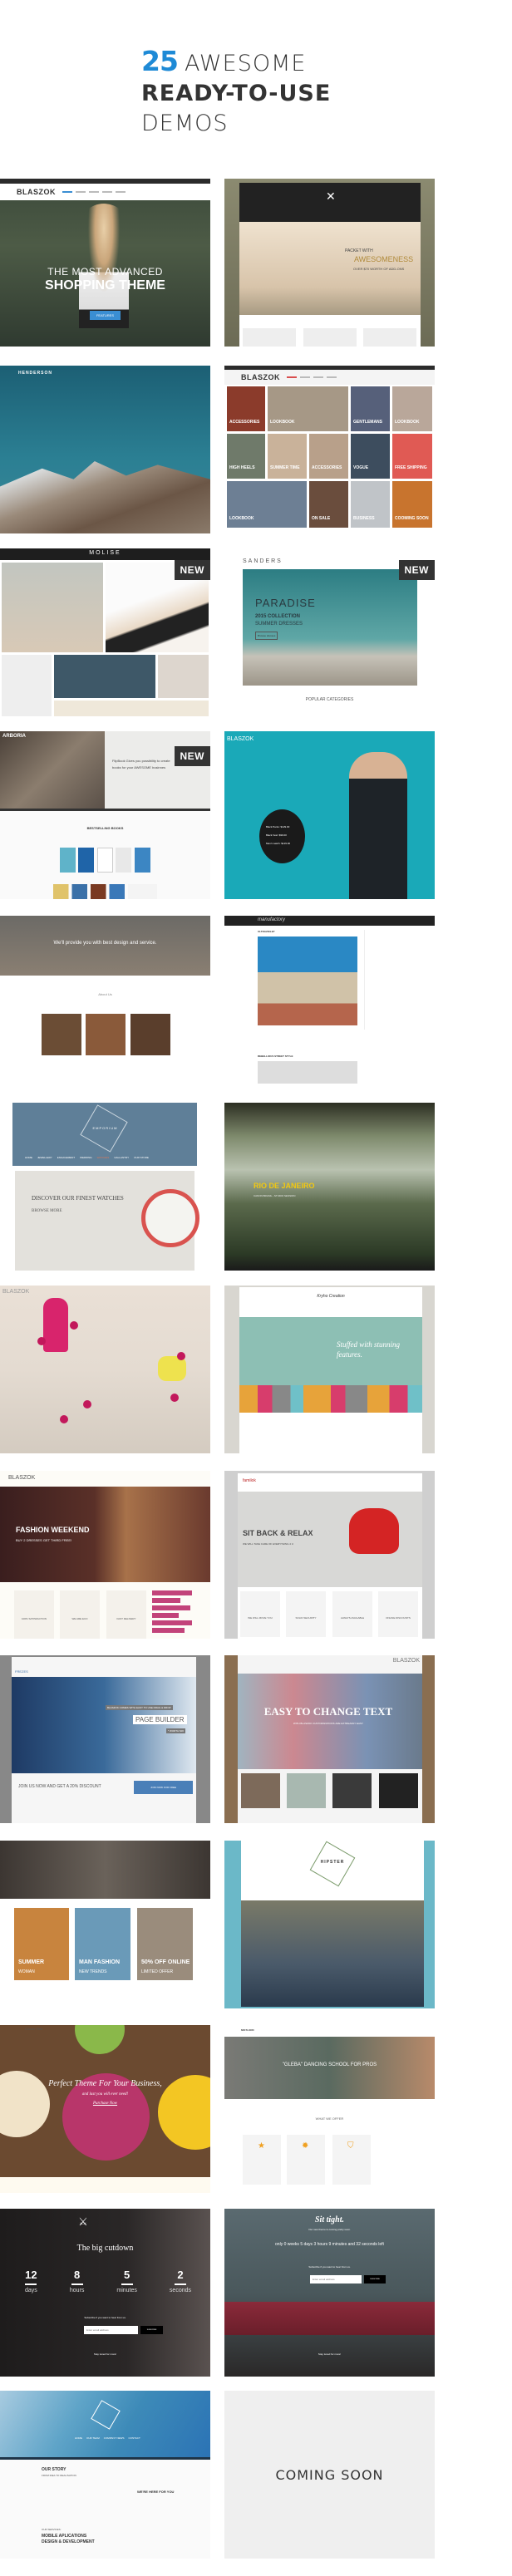  I want to click on demo-logo: ARBORIA, so click(14, 736).